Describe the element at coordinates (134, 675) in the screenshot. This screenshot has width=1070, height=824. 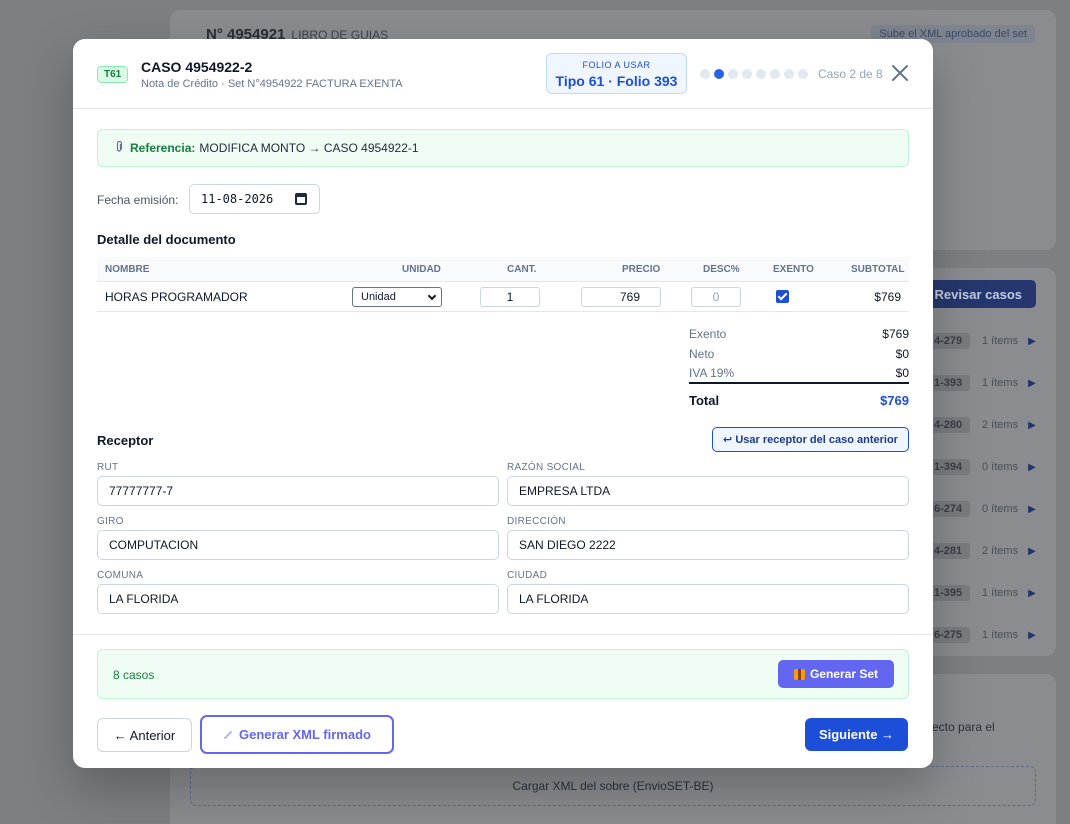
I see `sets-count: 8 casos` at that location.